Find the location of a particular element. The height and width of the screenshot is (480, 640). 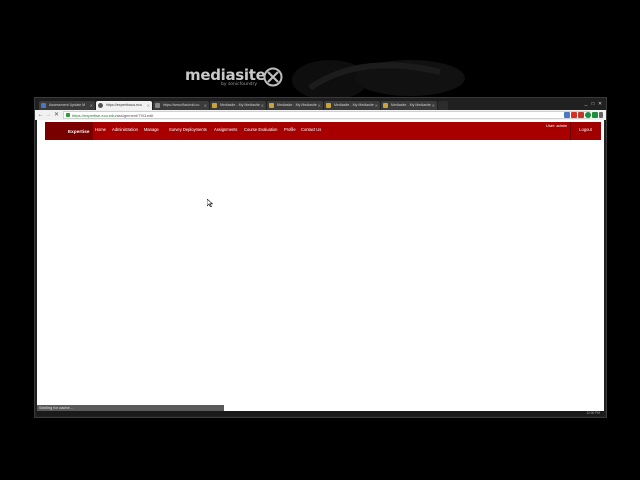

new-tab-button is located at coordinates (443, 105).